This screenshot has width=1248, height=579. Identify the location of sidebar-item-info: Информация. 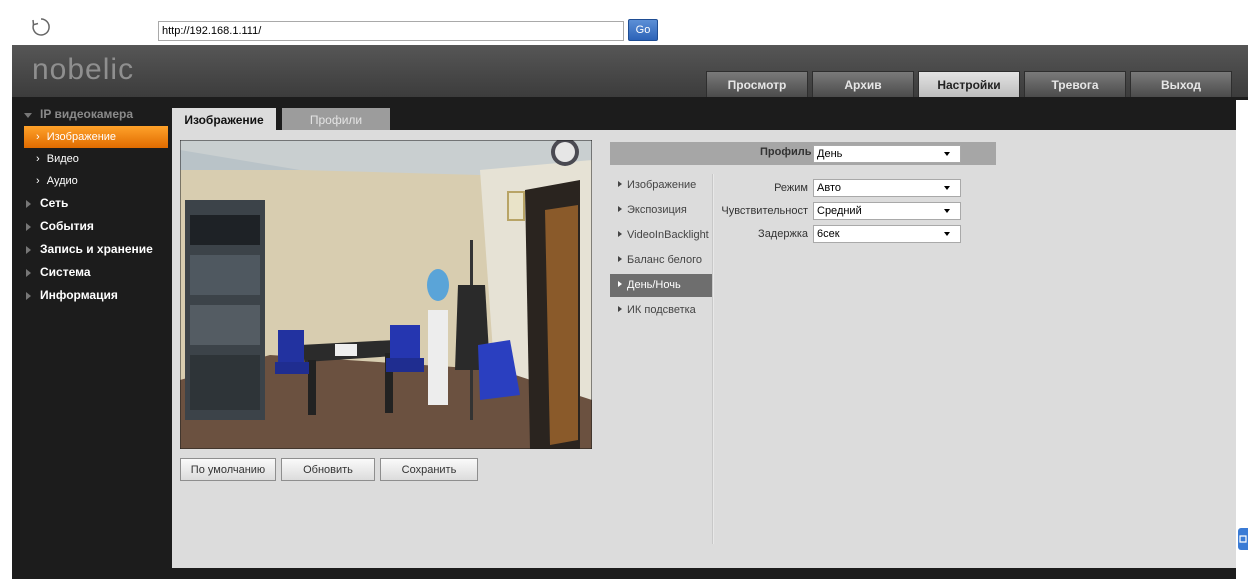
(92, 295).